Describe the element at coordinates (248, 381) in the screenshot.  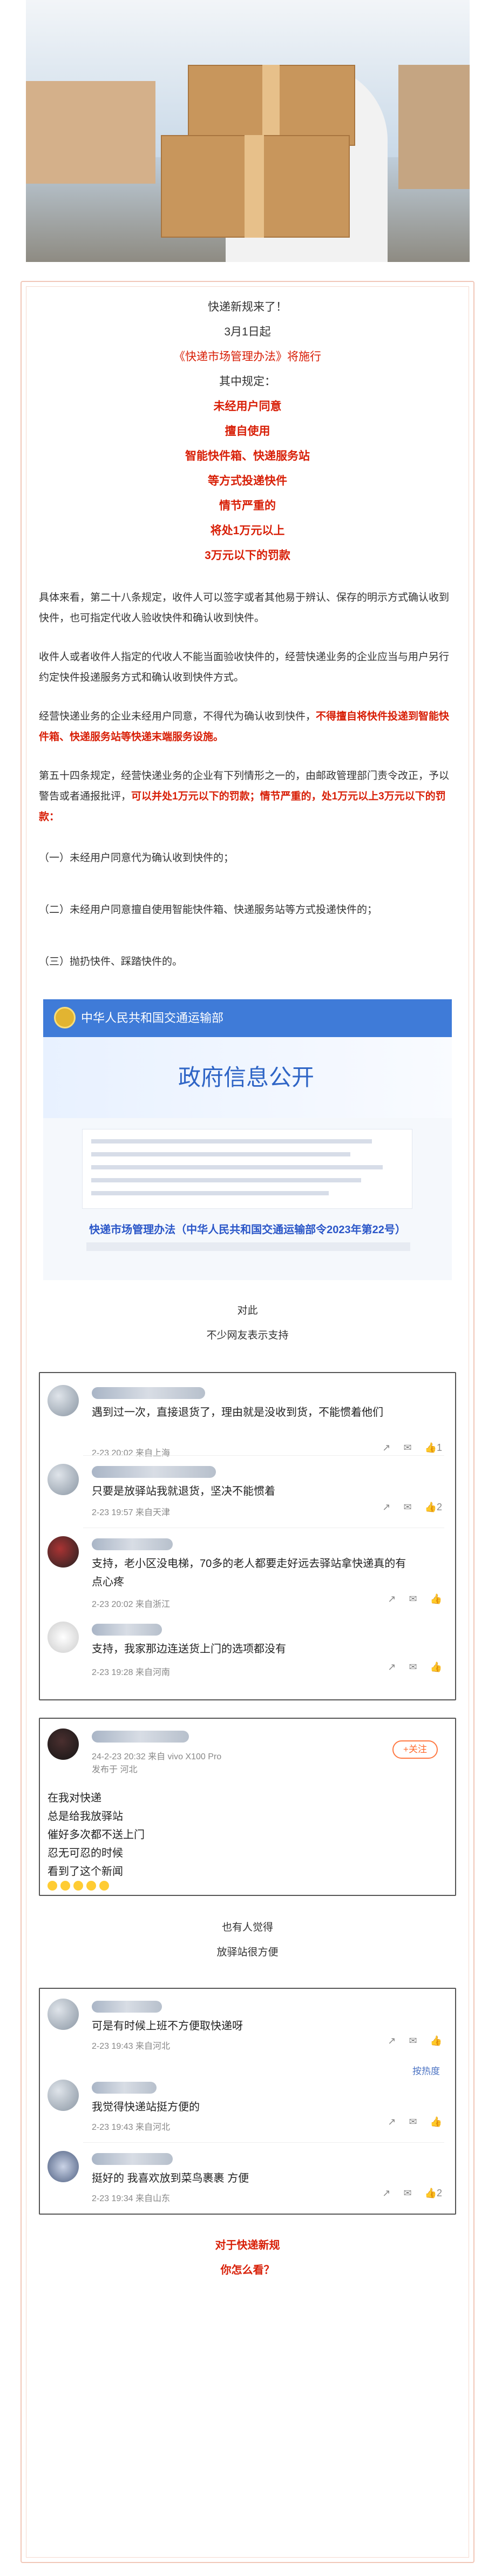
I see `intro-rule: 其中规定：` at that location.